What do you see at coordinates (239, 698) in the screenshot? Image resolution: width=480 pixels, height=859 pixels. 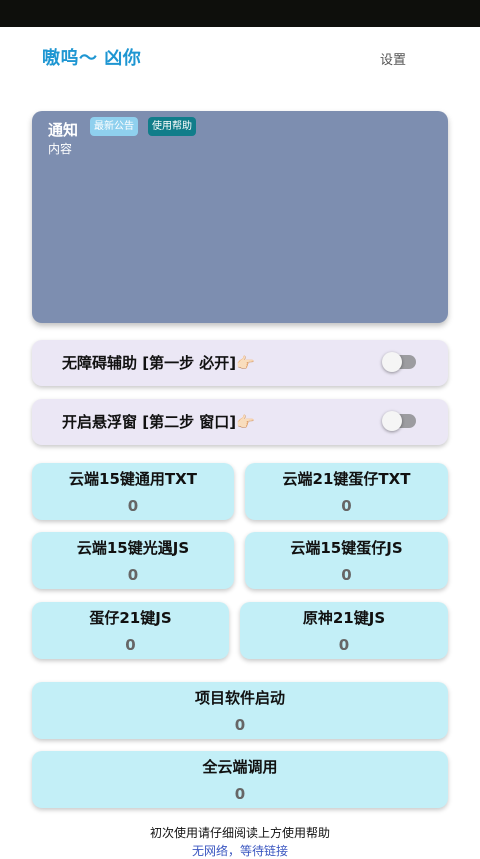 I see `tile-label: 项目软件启动` at bounding box center [239, 698].